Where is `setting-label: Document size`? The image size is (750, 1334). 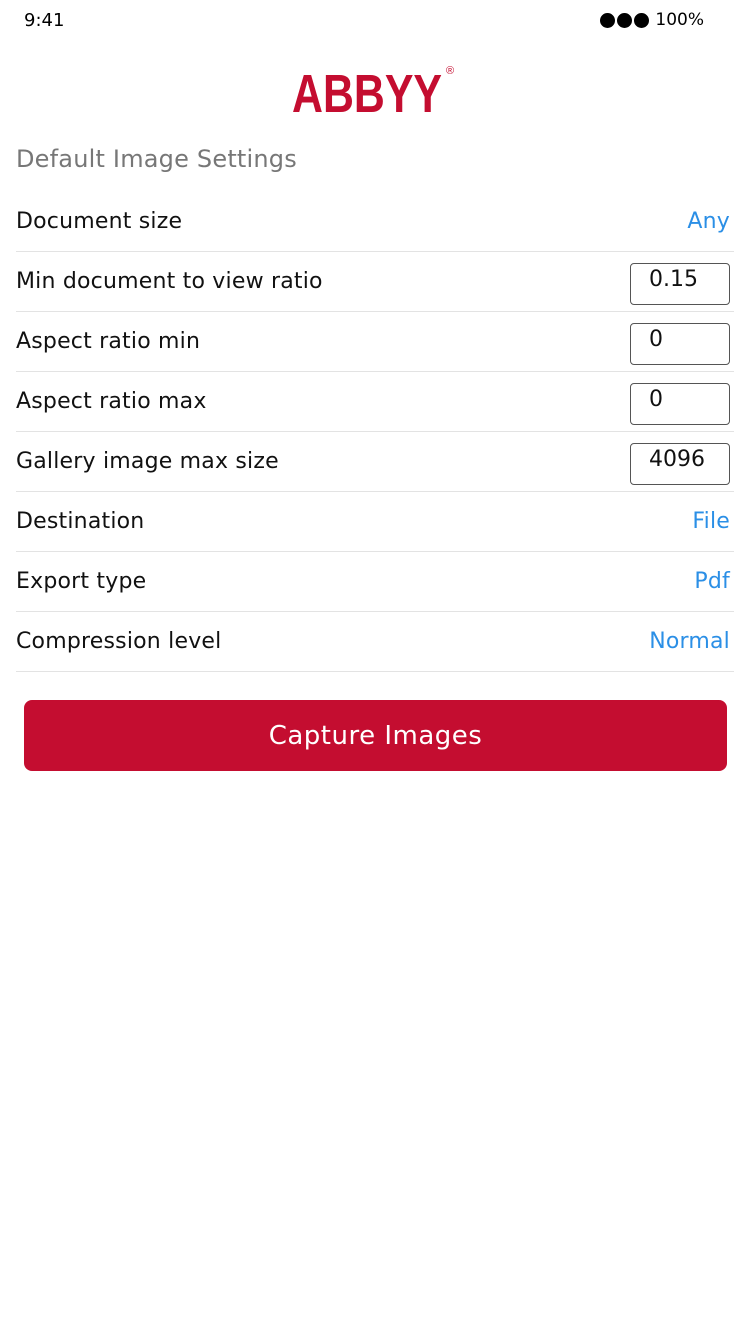
setting-label: Document size is located at coordinates (99, 221).